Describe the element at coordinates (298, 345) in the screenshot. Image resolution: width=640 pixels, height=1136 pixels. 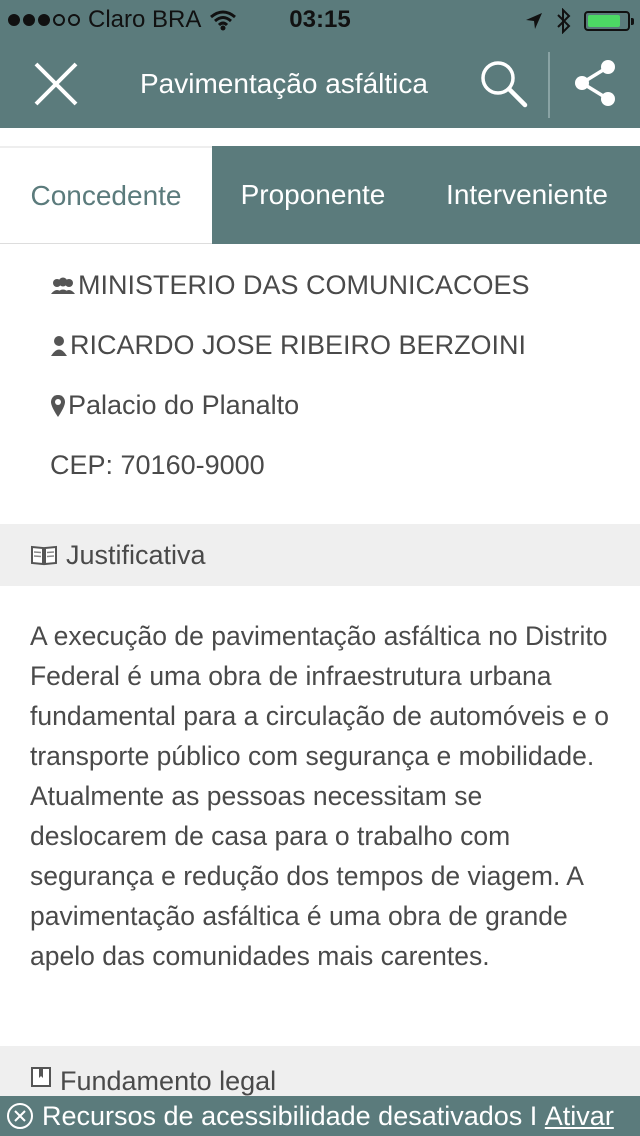
I see `person-name: RICARDO JOSE RIBEIRO BERZOINI` at that location.